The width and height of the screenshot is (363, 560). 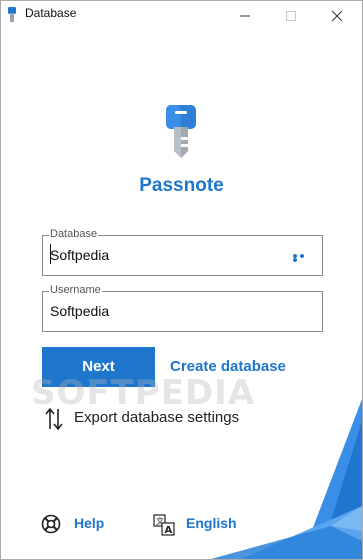 I want to click on watermark: SOFTPEDIA, so click(x=143, y=393).